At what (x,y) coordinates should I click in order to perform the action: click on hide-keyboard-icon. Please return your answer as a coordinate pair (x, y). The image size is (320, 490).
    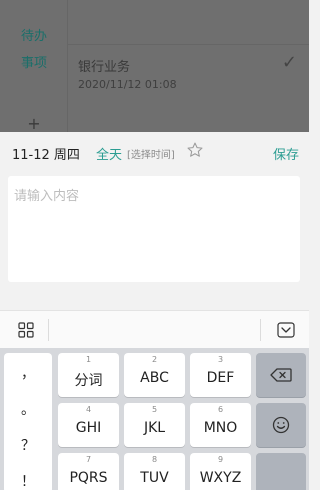
    Looking at the image, I should click on (286, 330).